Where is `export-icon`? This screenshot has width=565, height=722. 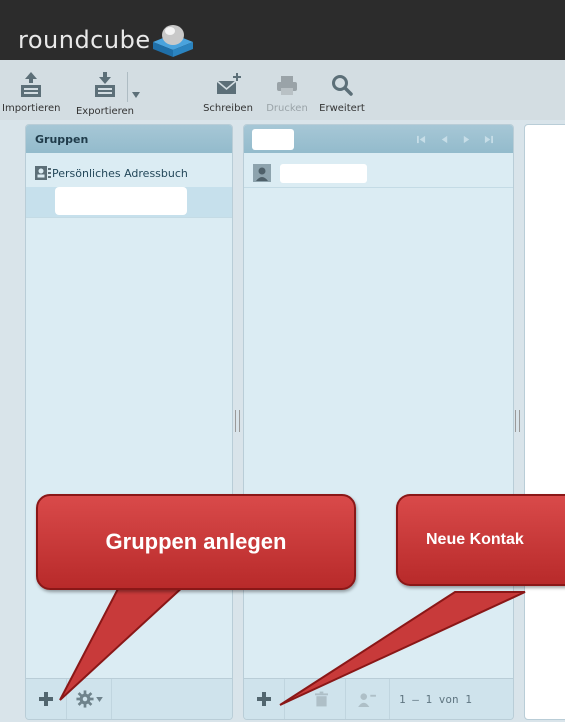
export-icon is located at coordinates (105, 84).